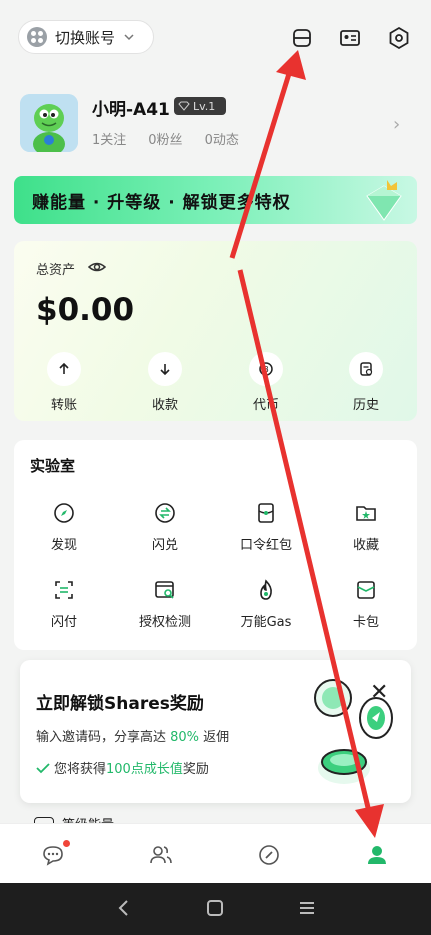  Describe the element at coordinates (97, 269) in the screenshot. I see `eye-icon` at that location.